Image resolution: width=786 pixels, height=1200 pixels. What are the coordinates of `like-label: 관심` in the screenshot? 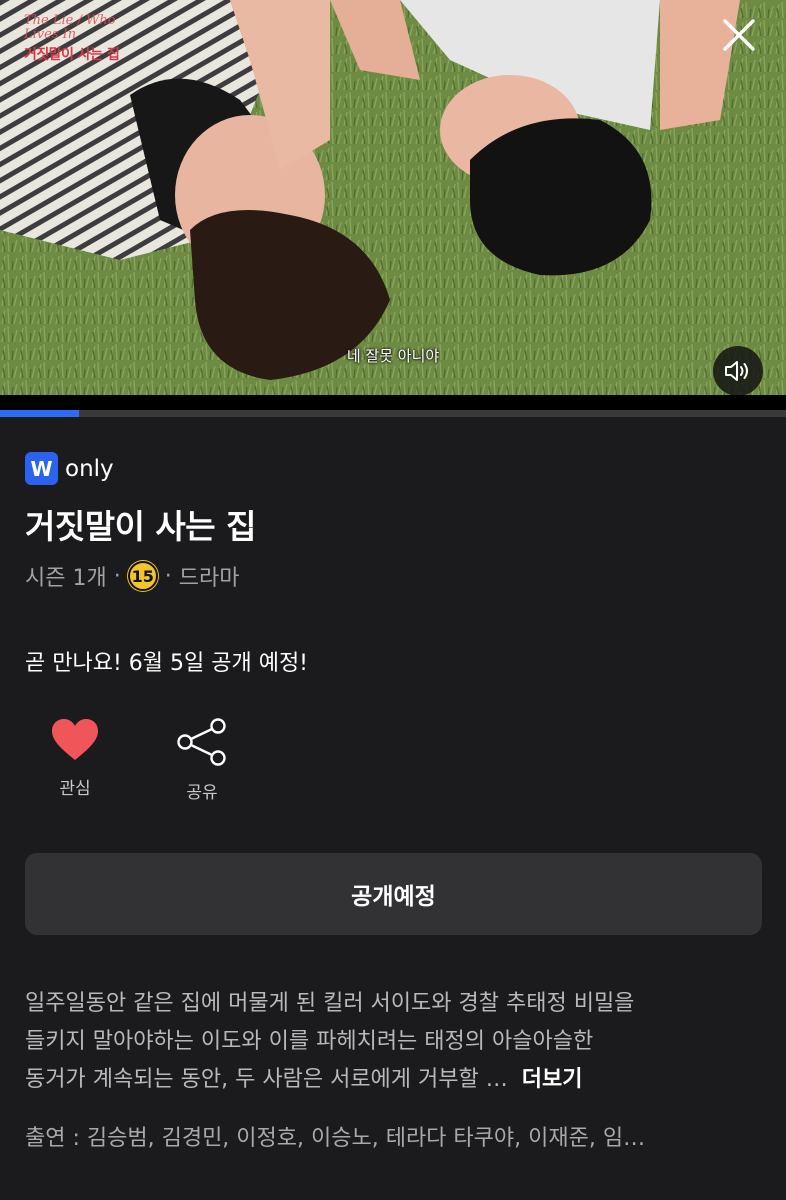 It's located at (75, 789).